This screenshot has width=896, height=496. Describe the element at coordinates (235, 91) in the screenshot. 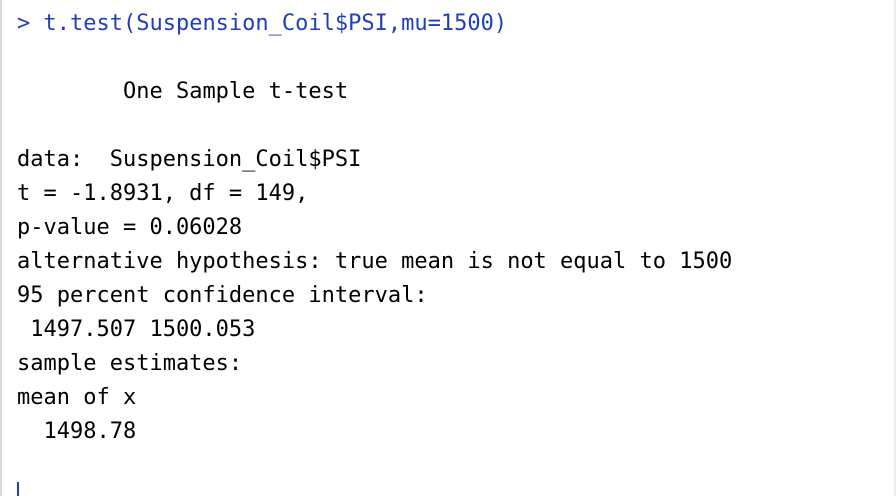

I see `test-title-text: One Sample t-test` at that location.